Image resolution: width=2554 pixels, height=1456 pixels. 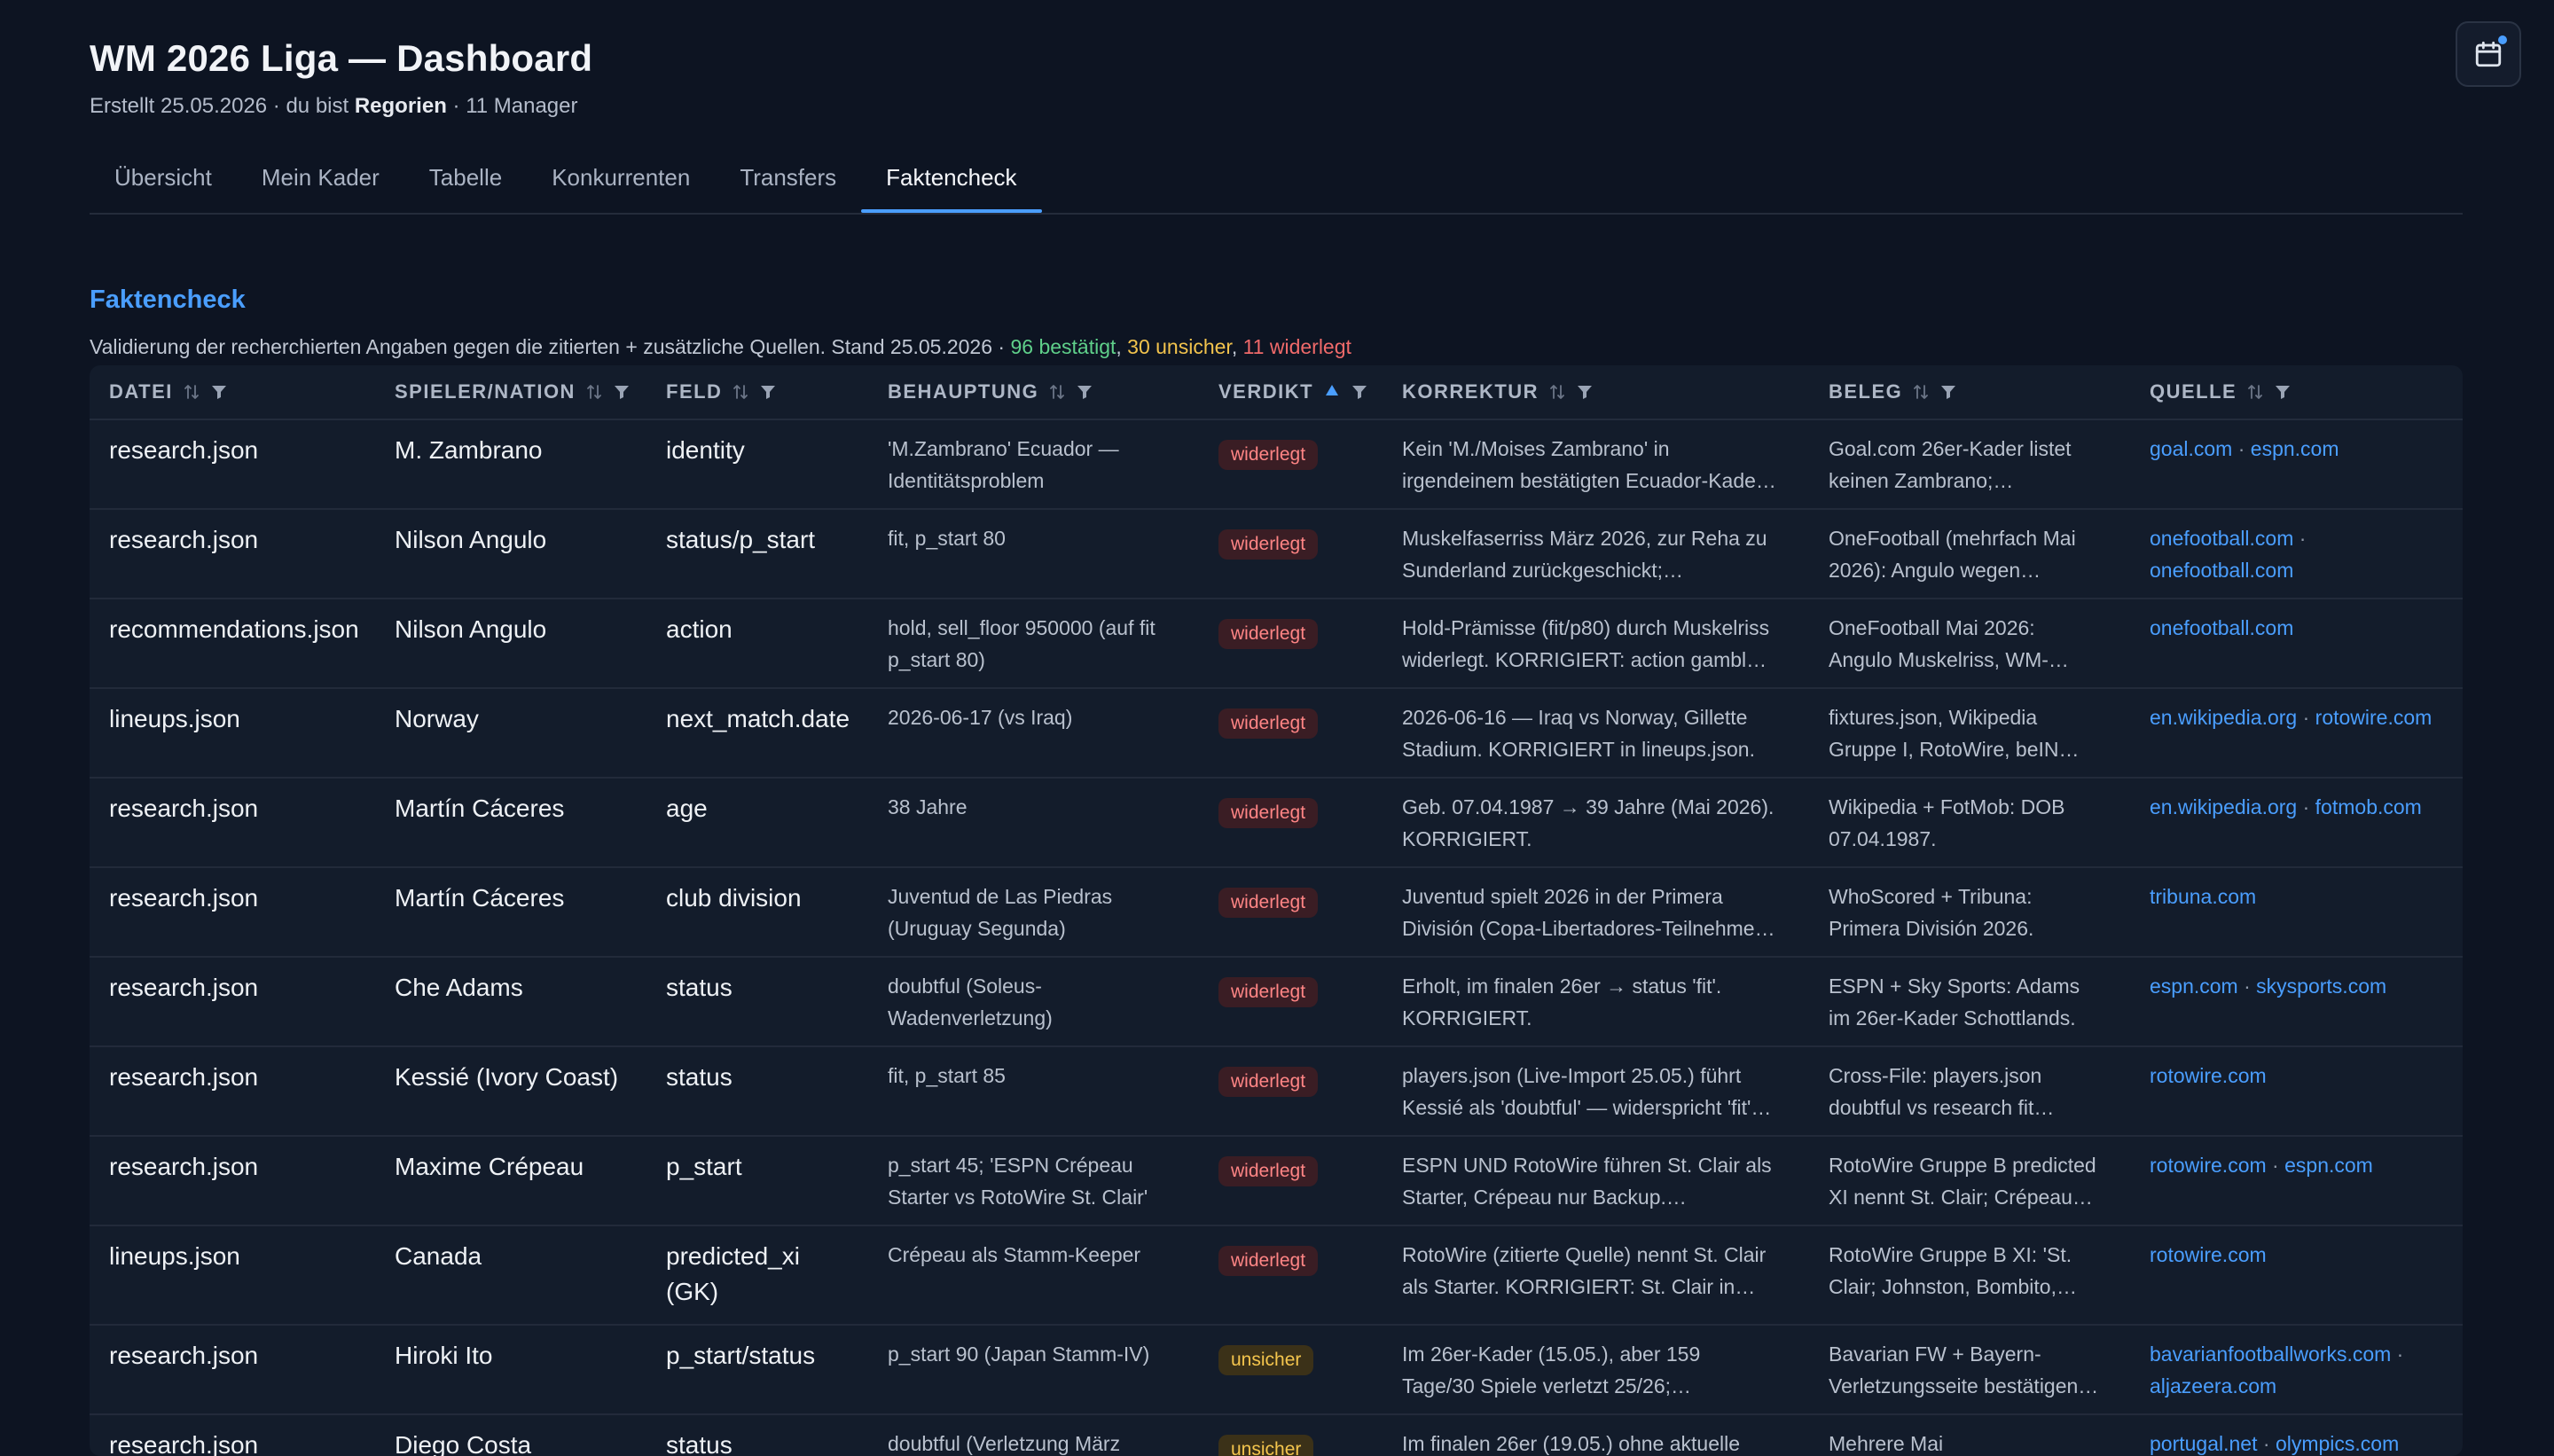 I want to click on cell-beleg-line: OneFootball (mehrfach Mai, so click(x=1952, y=538).